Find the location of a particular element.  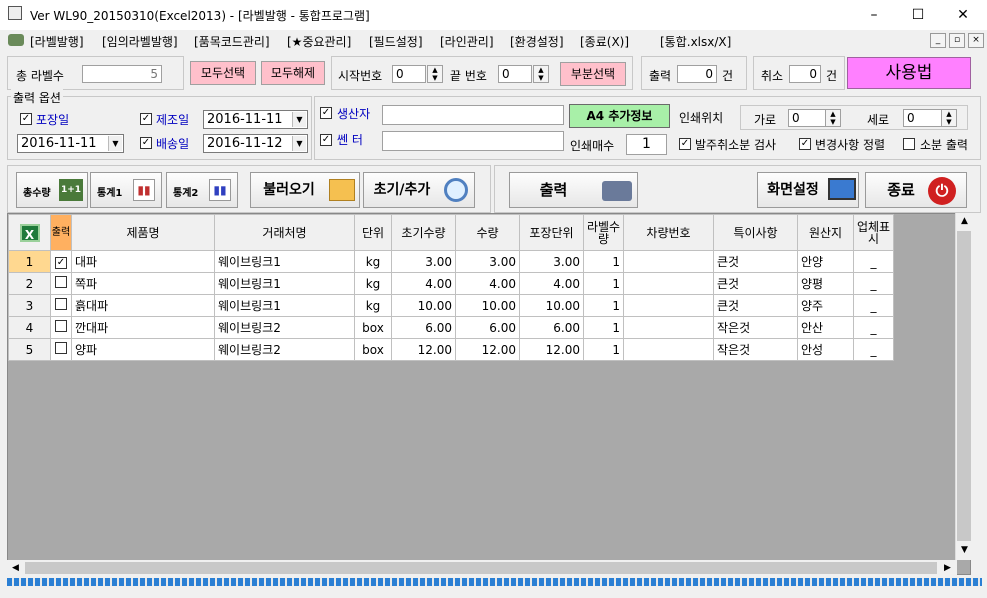

vertical-scroll-thumb is located at coordinates (964, 386).